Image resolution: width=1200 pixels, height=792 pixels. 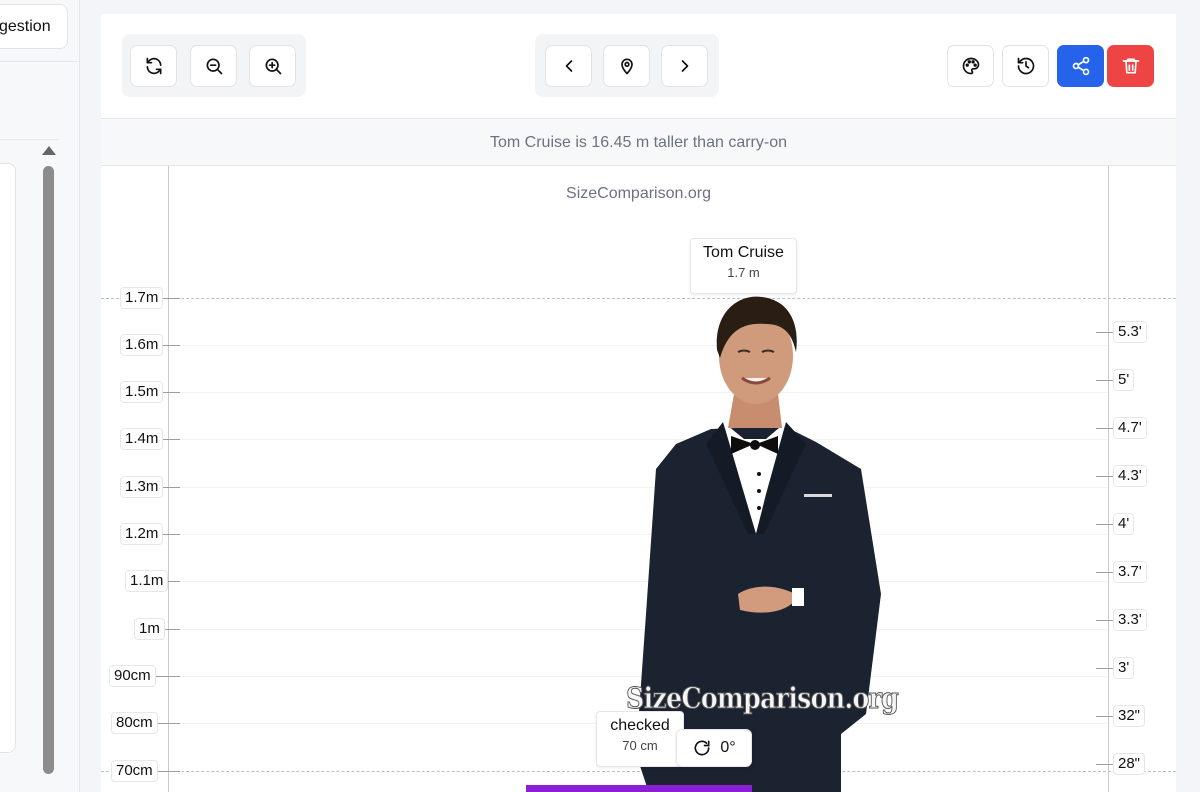 I want to click on locate-button, so click(x=626, y=66).